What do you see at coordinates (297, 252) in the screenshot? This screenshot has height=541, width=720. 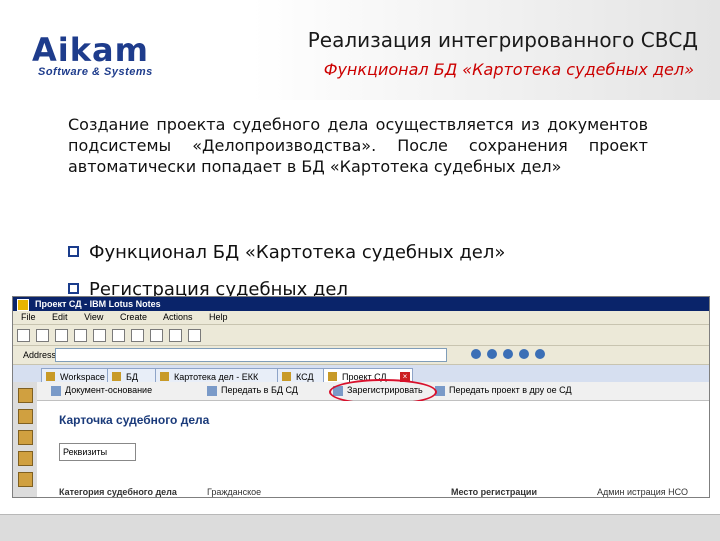 I see `bullet-text: Функционал БД «Картотека судебных дел»` at bounding box center [297, 252].